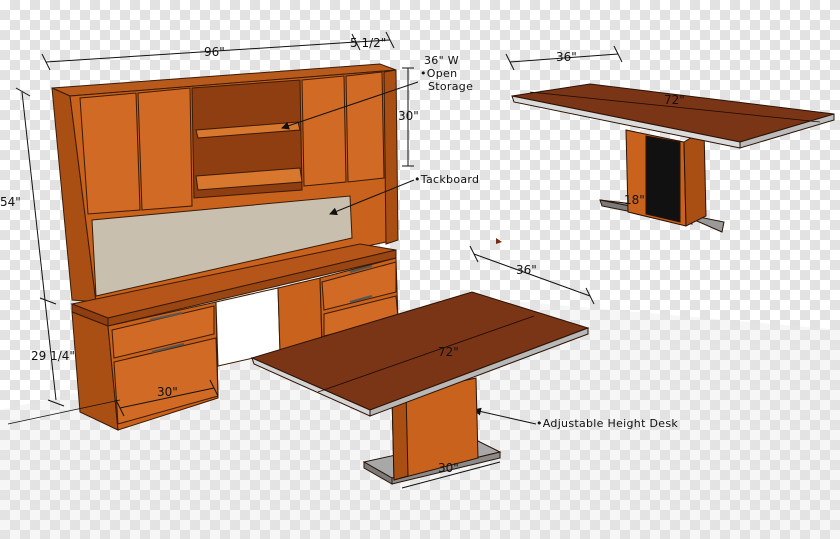 The height and width of the screenshot is (539, 840). Describe the element at coordinates (438, 73) in the screenshot. I see `callout-open-storage-title: •Open` at that location.